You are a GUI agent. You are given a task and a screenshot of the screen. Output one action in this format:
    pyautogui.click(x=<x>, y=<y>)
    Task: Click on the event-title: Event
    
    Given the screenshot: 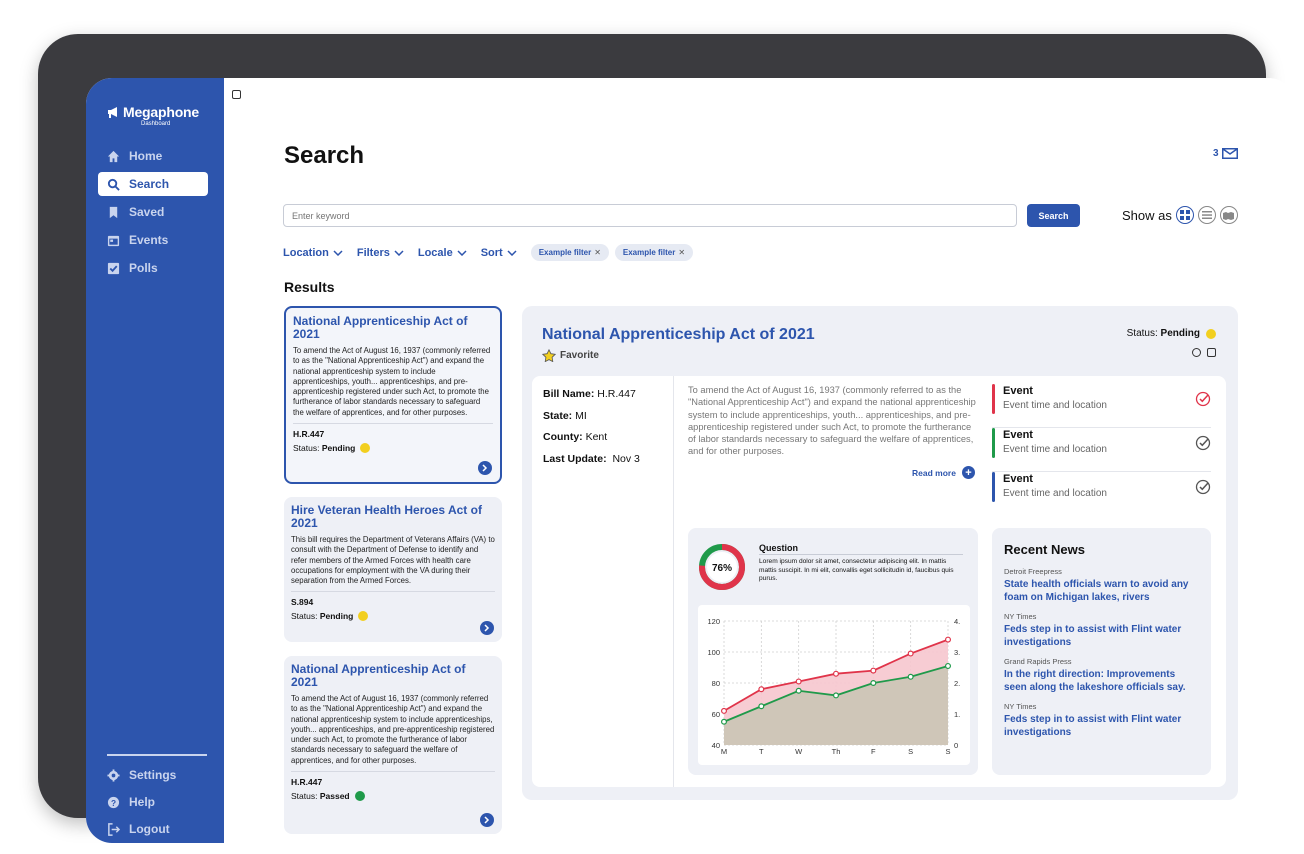 What is the action you would take?
    pyautogui.click(x=1018, y=479)
    